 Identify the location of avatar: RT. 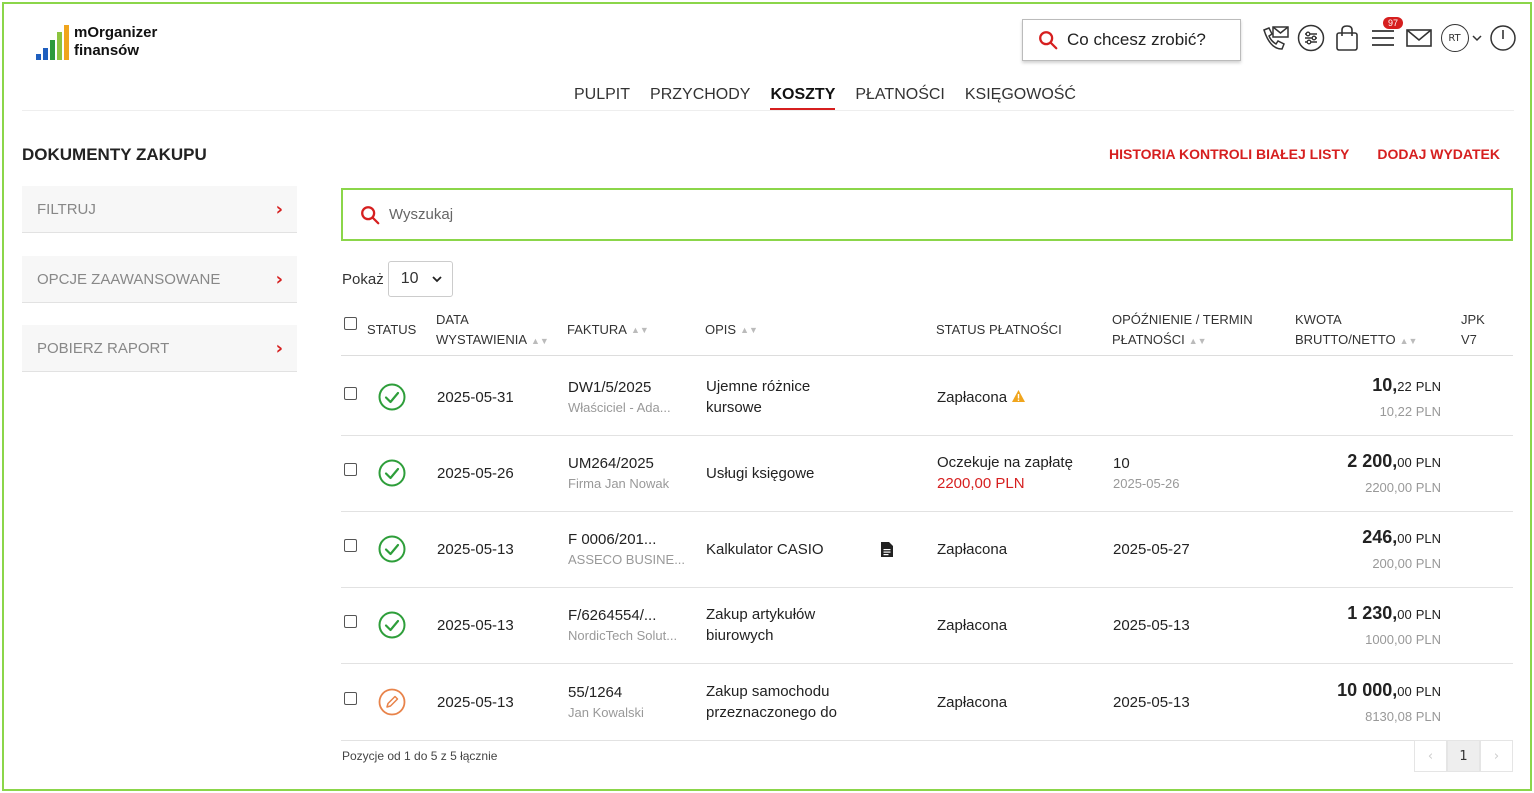
(1454, 38).